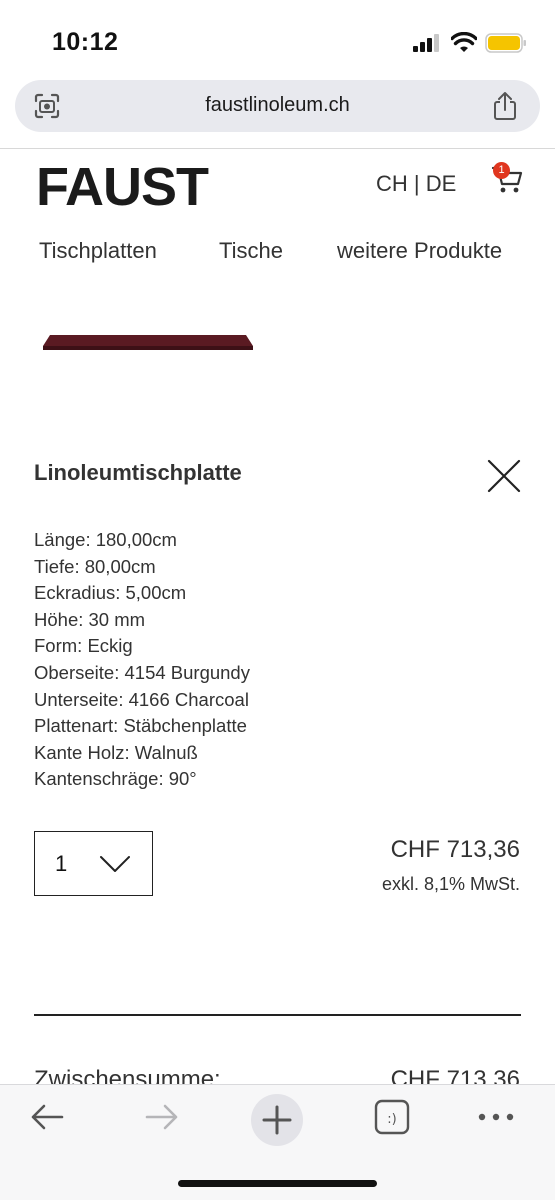 Image resolution: width=555 pixels, height=1200 pixels. I want to click on more-icon, so click(496, 1117).